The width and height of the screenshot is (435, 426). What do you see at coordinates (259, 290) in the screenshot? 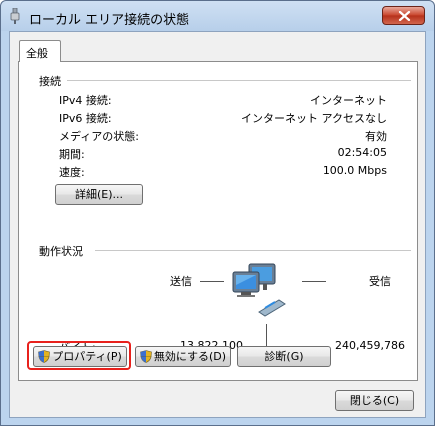
I see `network-computers-icon` at bounding box center [259, 290].